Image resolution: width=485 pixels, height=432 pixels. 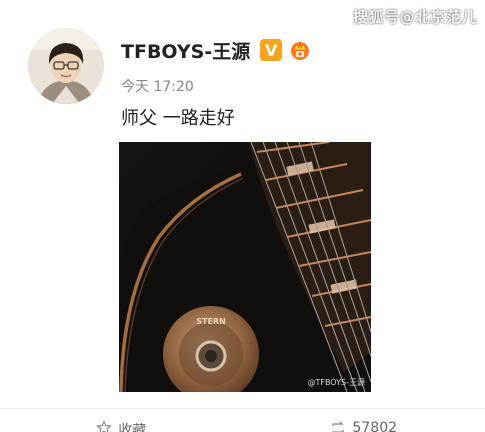 I want to click on username: TFBOYS-王源, so click(x=185, y=50).